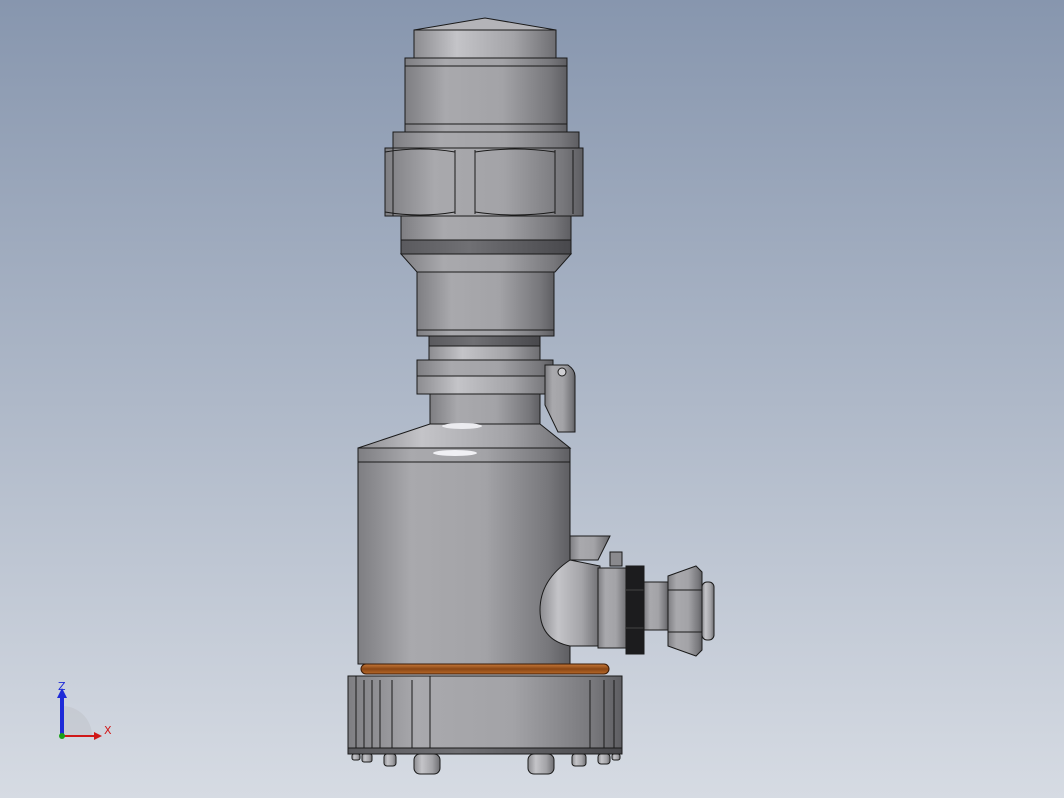 The height and width of the screenshot is (798, 1064). I want to click on triad-quadrant-arc, so click(77, 721).